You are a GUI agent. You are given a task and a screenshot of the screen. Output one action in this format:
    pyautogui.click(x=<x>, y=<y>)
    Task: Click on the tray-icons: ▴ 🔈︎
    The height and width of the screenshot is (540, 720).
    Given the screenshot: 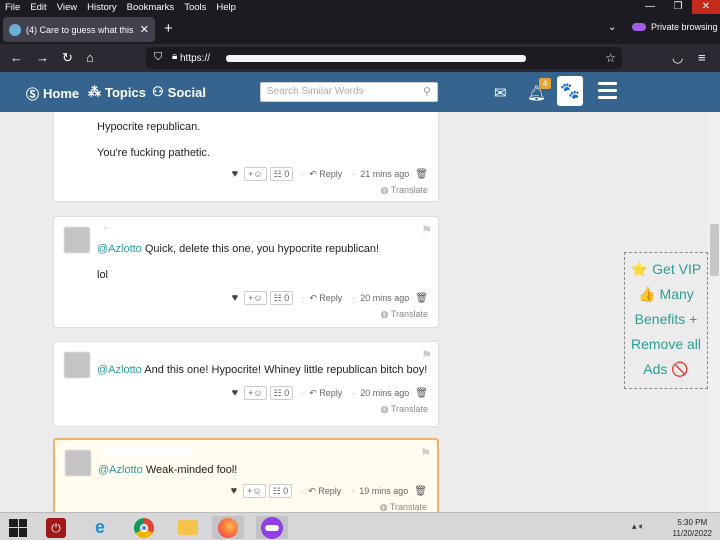 What is the action you would take?
    pyautogui.click(x=638, y=526)
    